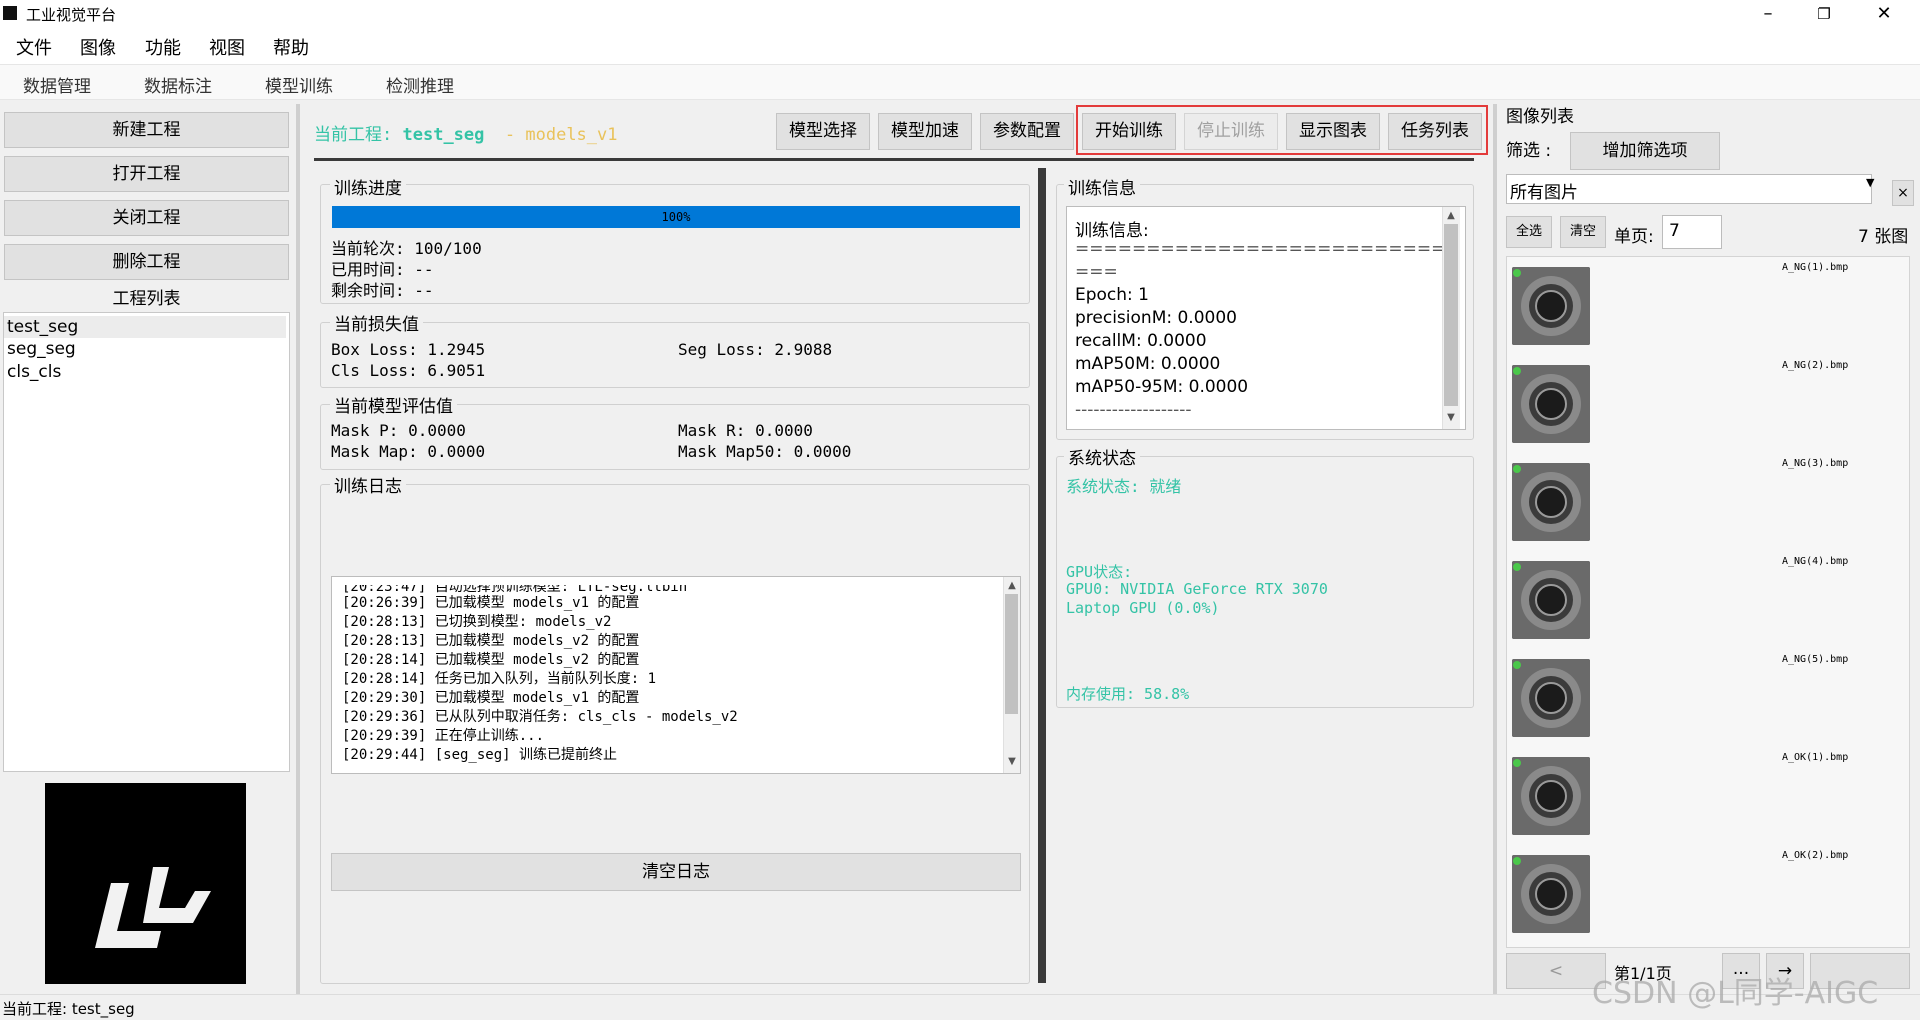 The image size is (1920, 1020). I want to click on project-list-title: 工程列表, so click(146, 299).